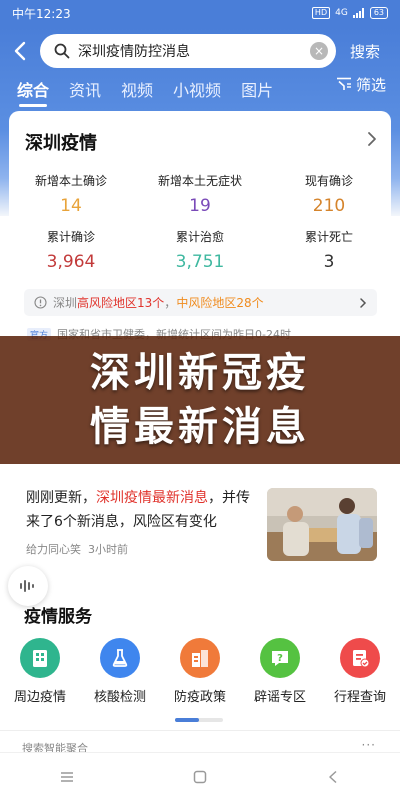 The height and width of the screenshot is (800, 400). I want to click on news-photo-image, so click(322, 524).